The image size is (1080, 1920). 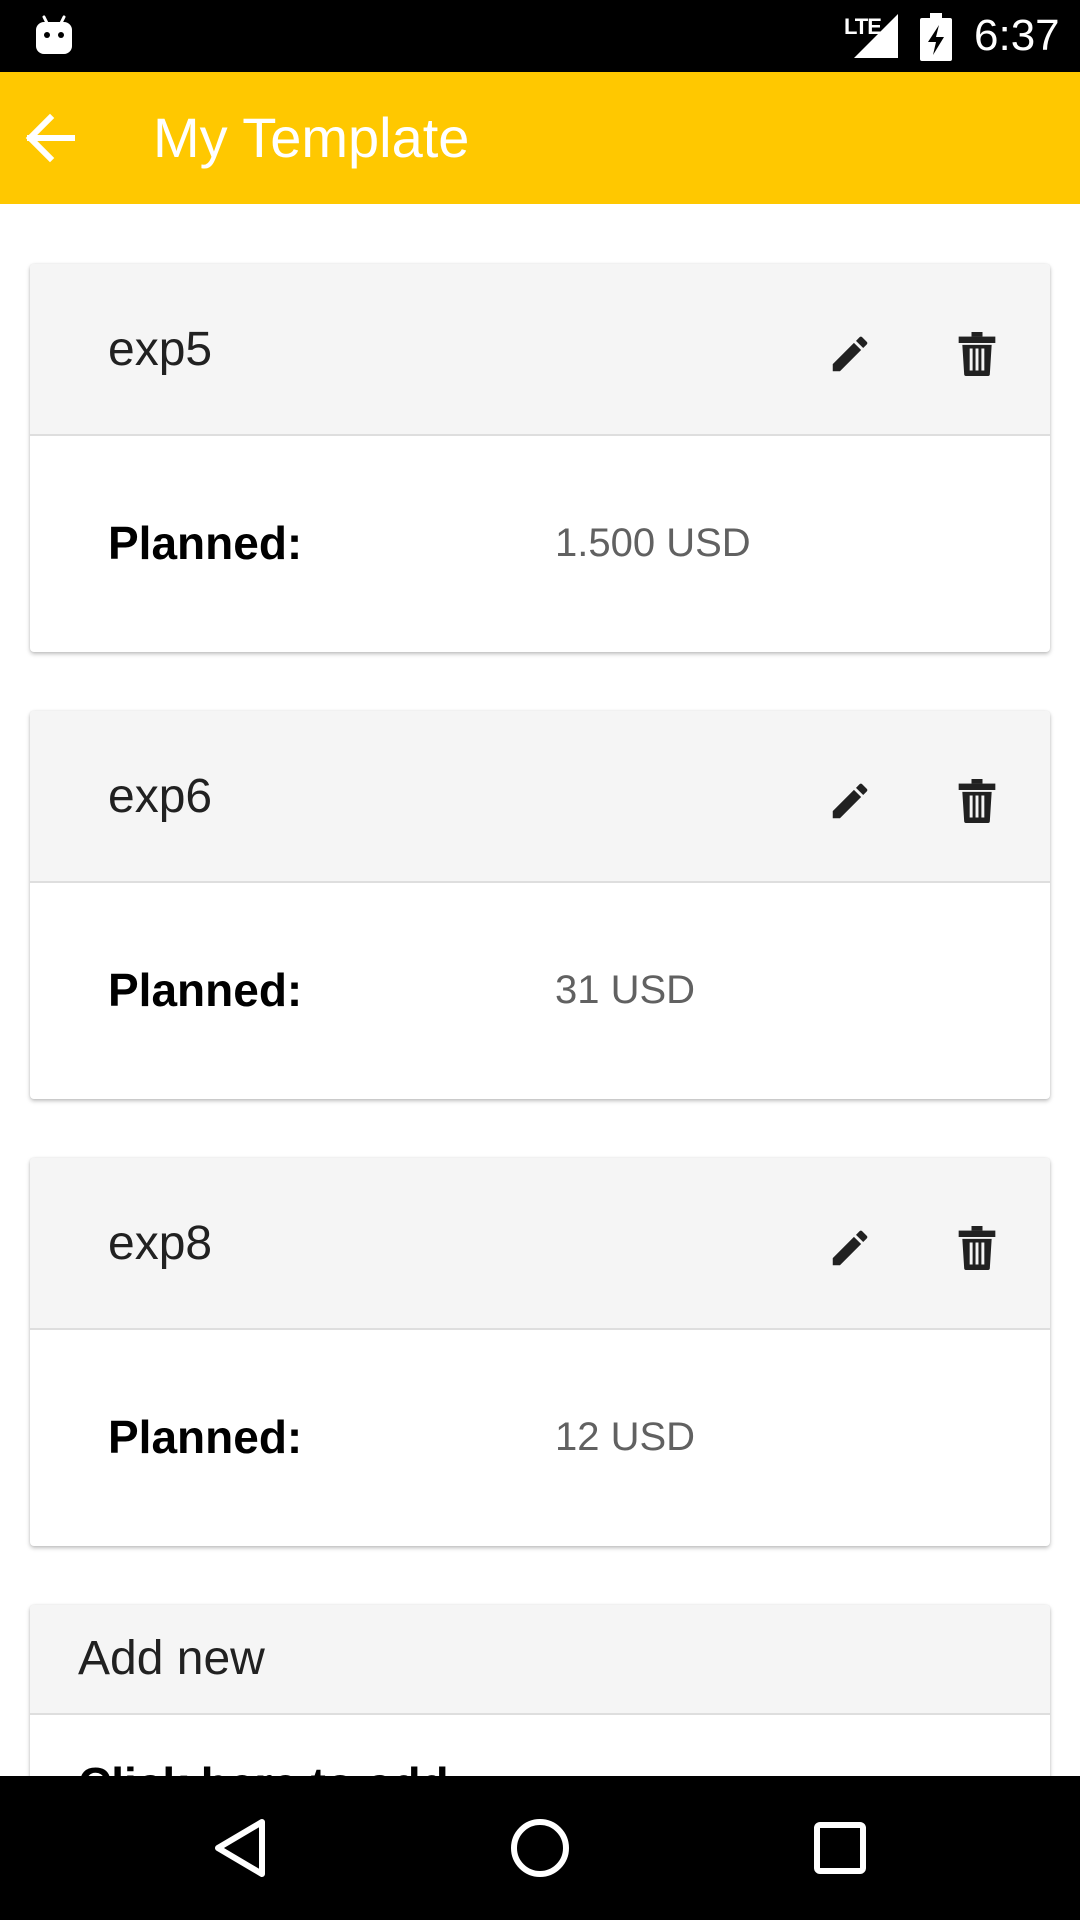 I want to click on recents-square-icon, so click(x=840, y=1848).